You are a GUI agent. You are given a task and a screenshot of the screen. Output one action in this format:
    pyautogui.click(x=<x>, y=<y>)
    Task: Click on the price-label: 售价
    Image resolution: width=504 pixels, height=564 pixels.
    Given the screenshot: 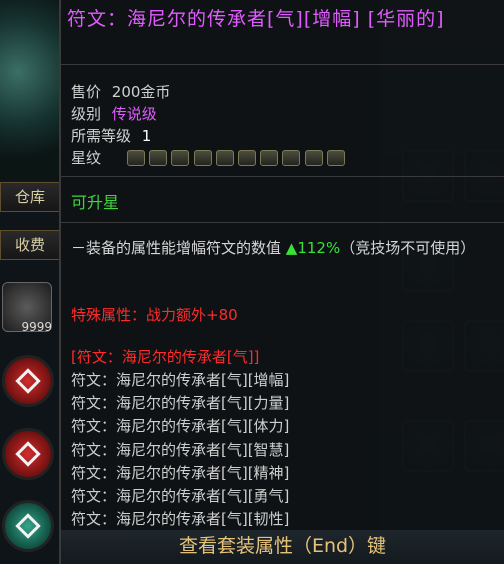 What is the action you would take?
    pyautogui.click(x=86, y=92)
    